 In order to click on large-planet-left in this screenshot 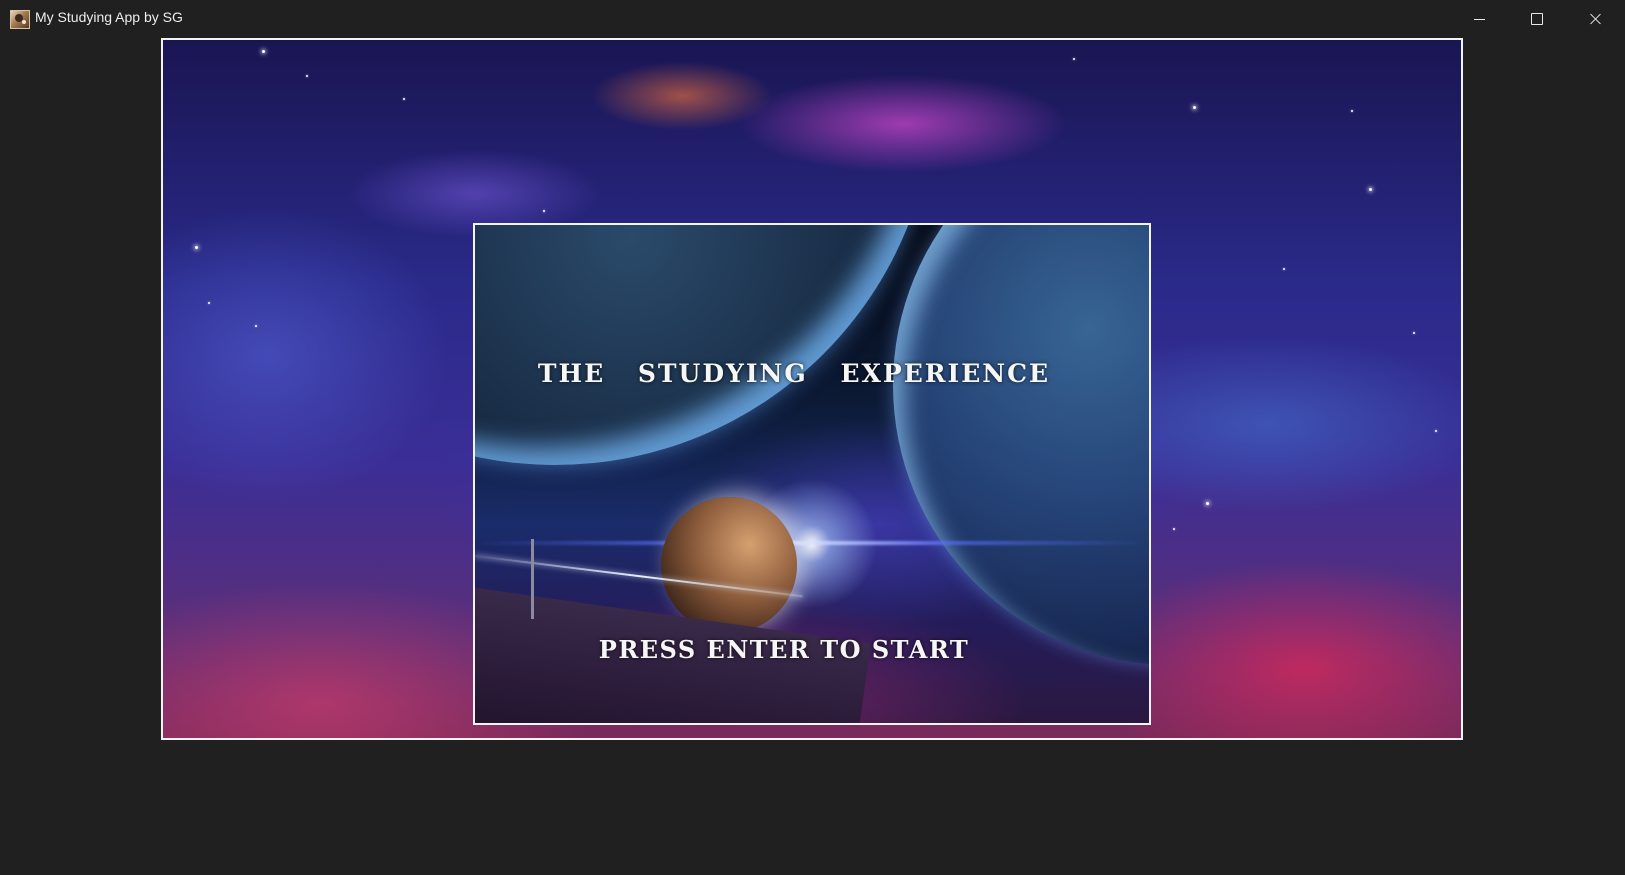, I will do `click(705, 345)`.